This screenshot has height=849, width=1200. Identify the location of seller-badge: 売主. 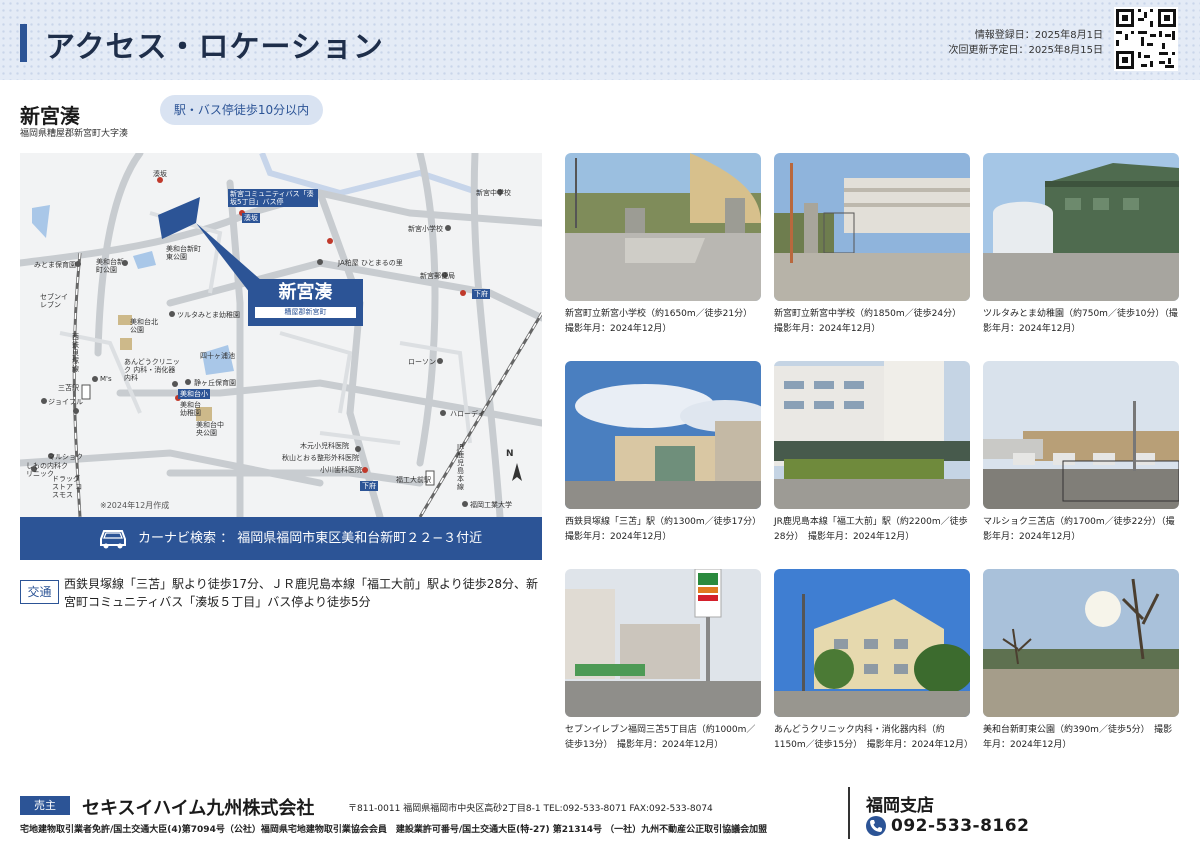
(45, 805).